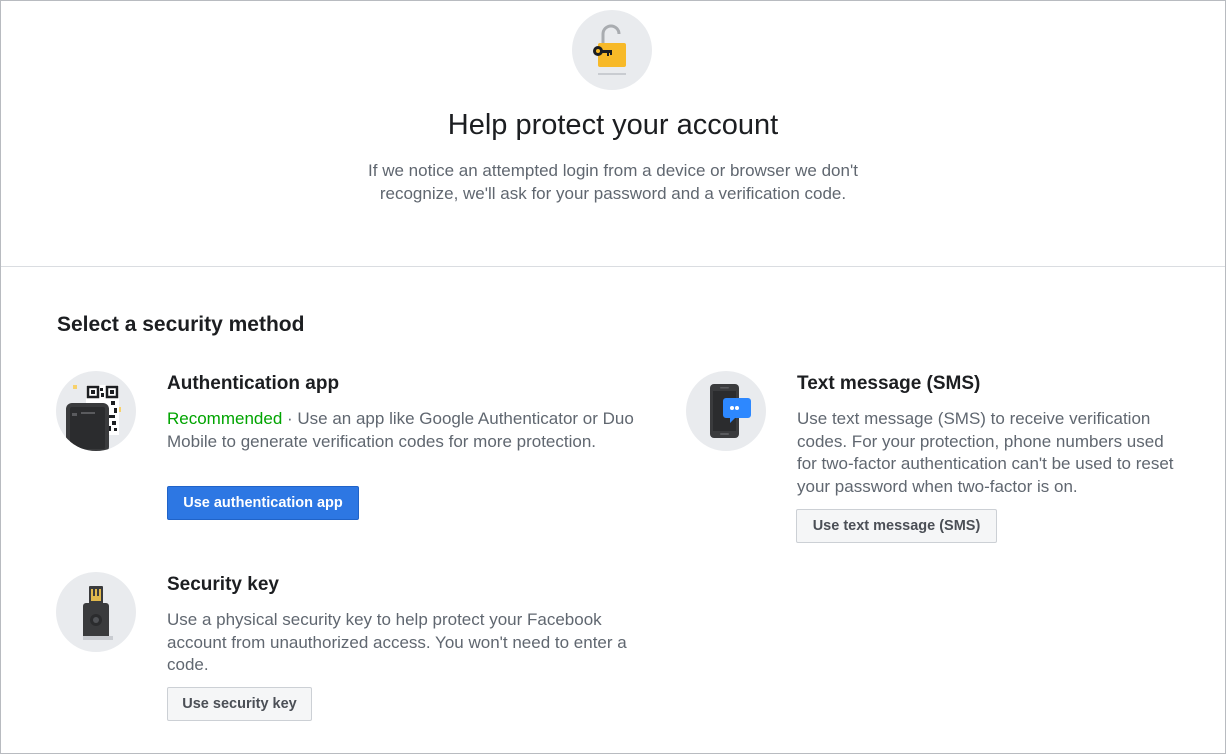 This screenshot has width=1226, height=754. I want to click on unlocked-padlock-key-icon, so click(612, 50).